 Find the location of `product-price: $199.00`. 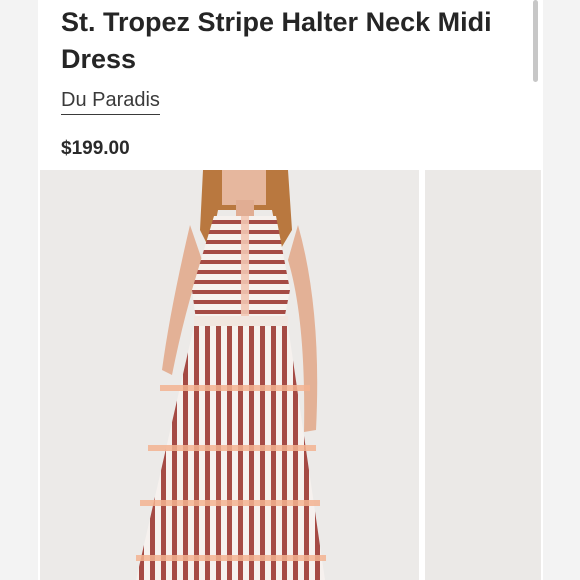

product-price: $199.00 is located at coordinates (95, 148).